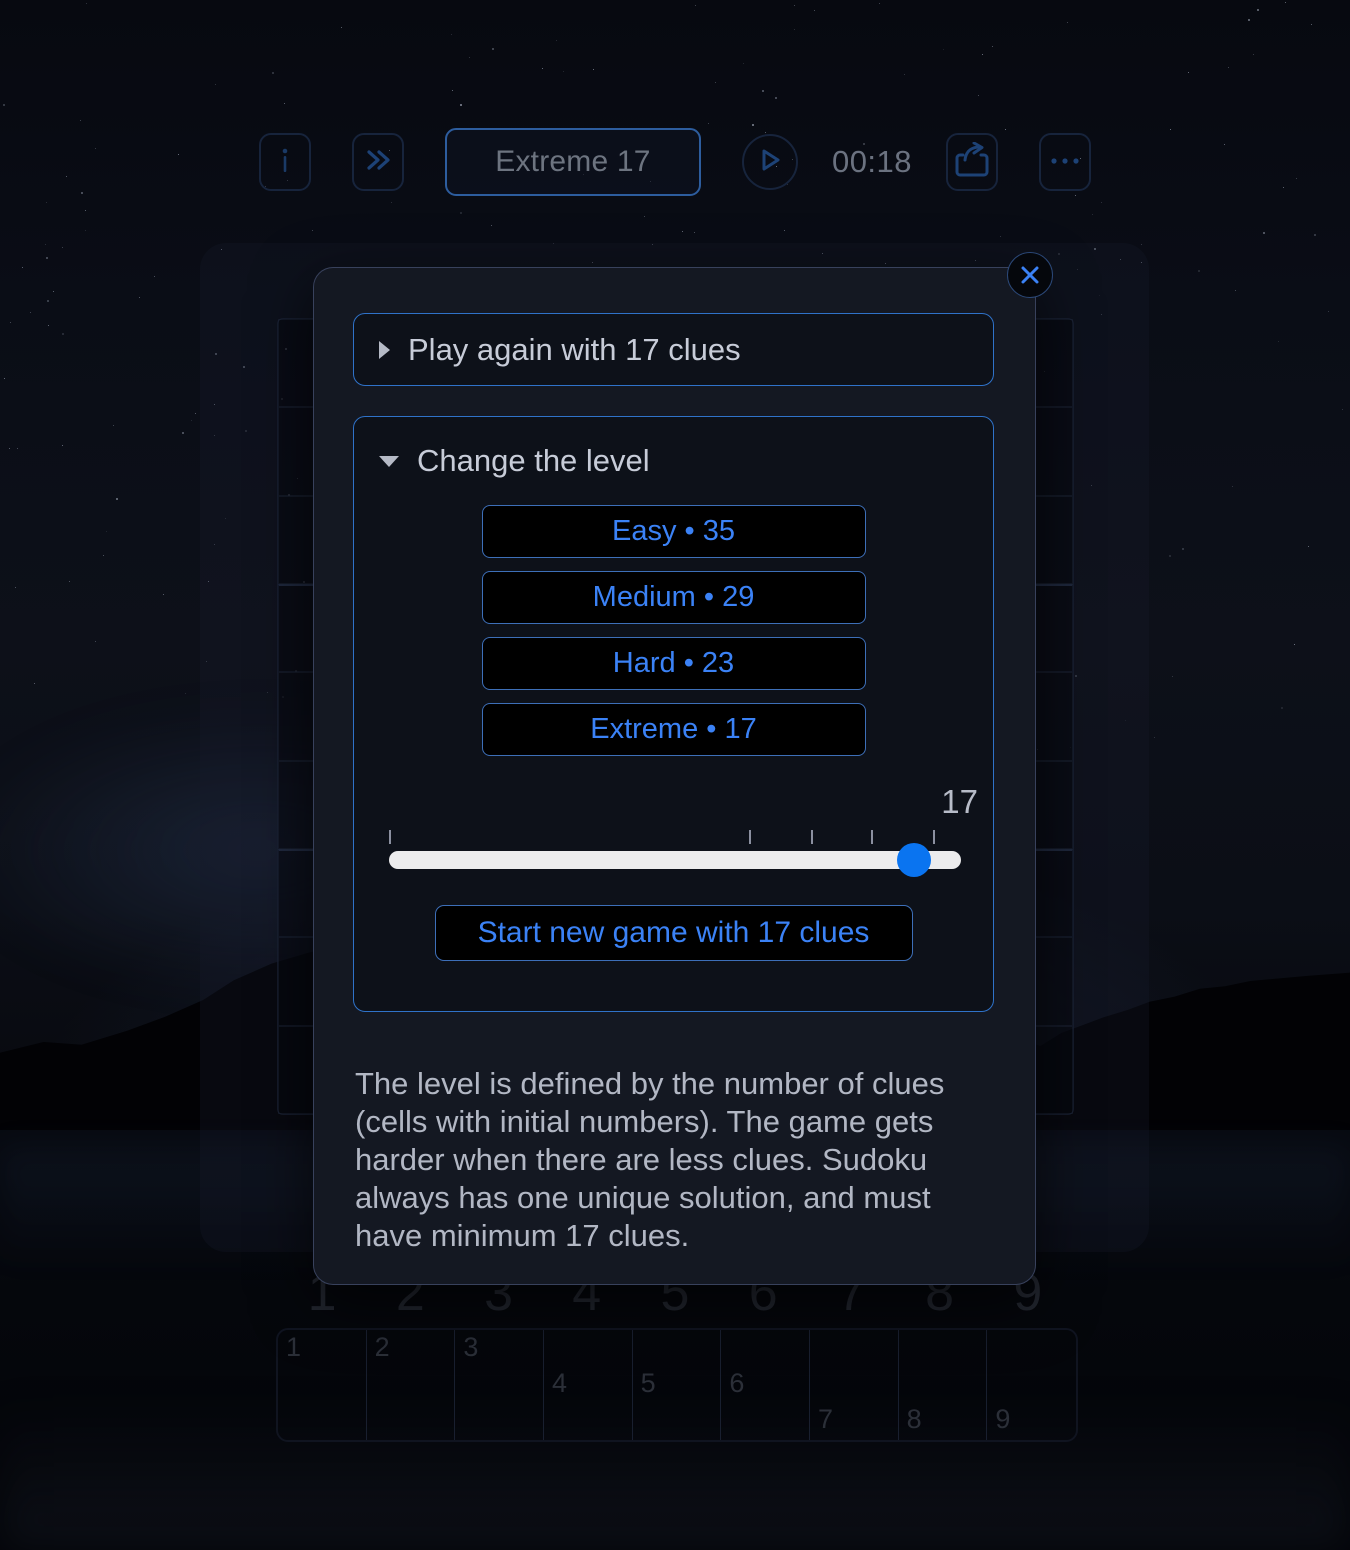  Describe the element at coordinates (284, 162) in the screenshot. I see `info-button` at that location.